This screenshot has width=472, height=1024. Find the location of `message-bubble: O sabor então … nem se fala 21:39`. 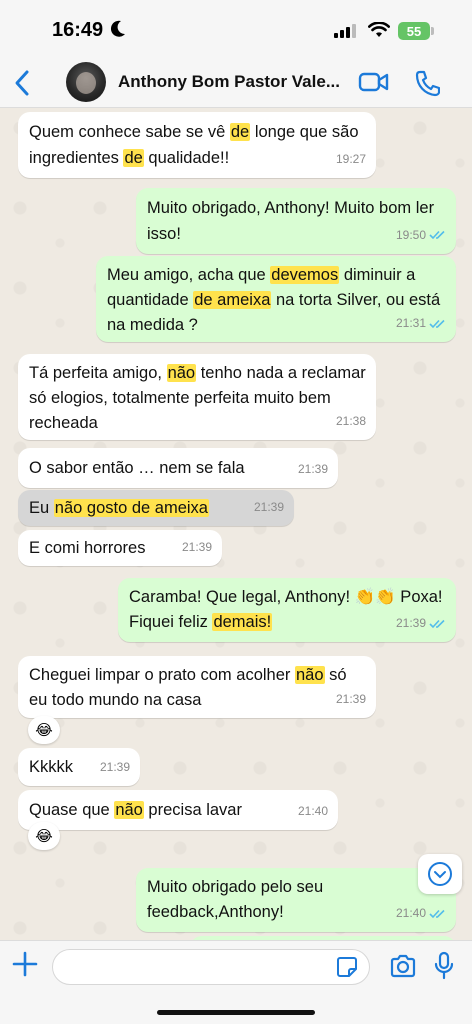

message-bubble: O sabor então … nem se fala 21:39 is located at coordinates (178, 468).